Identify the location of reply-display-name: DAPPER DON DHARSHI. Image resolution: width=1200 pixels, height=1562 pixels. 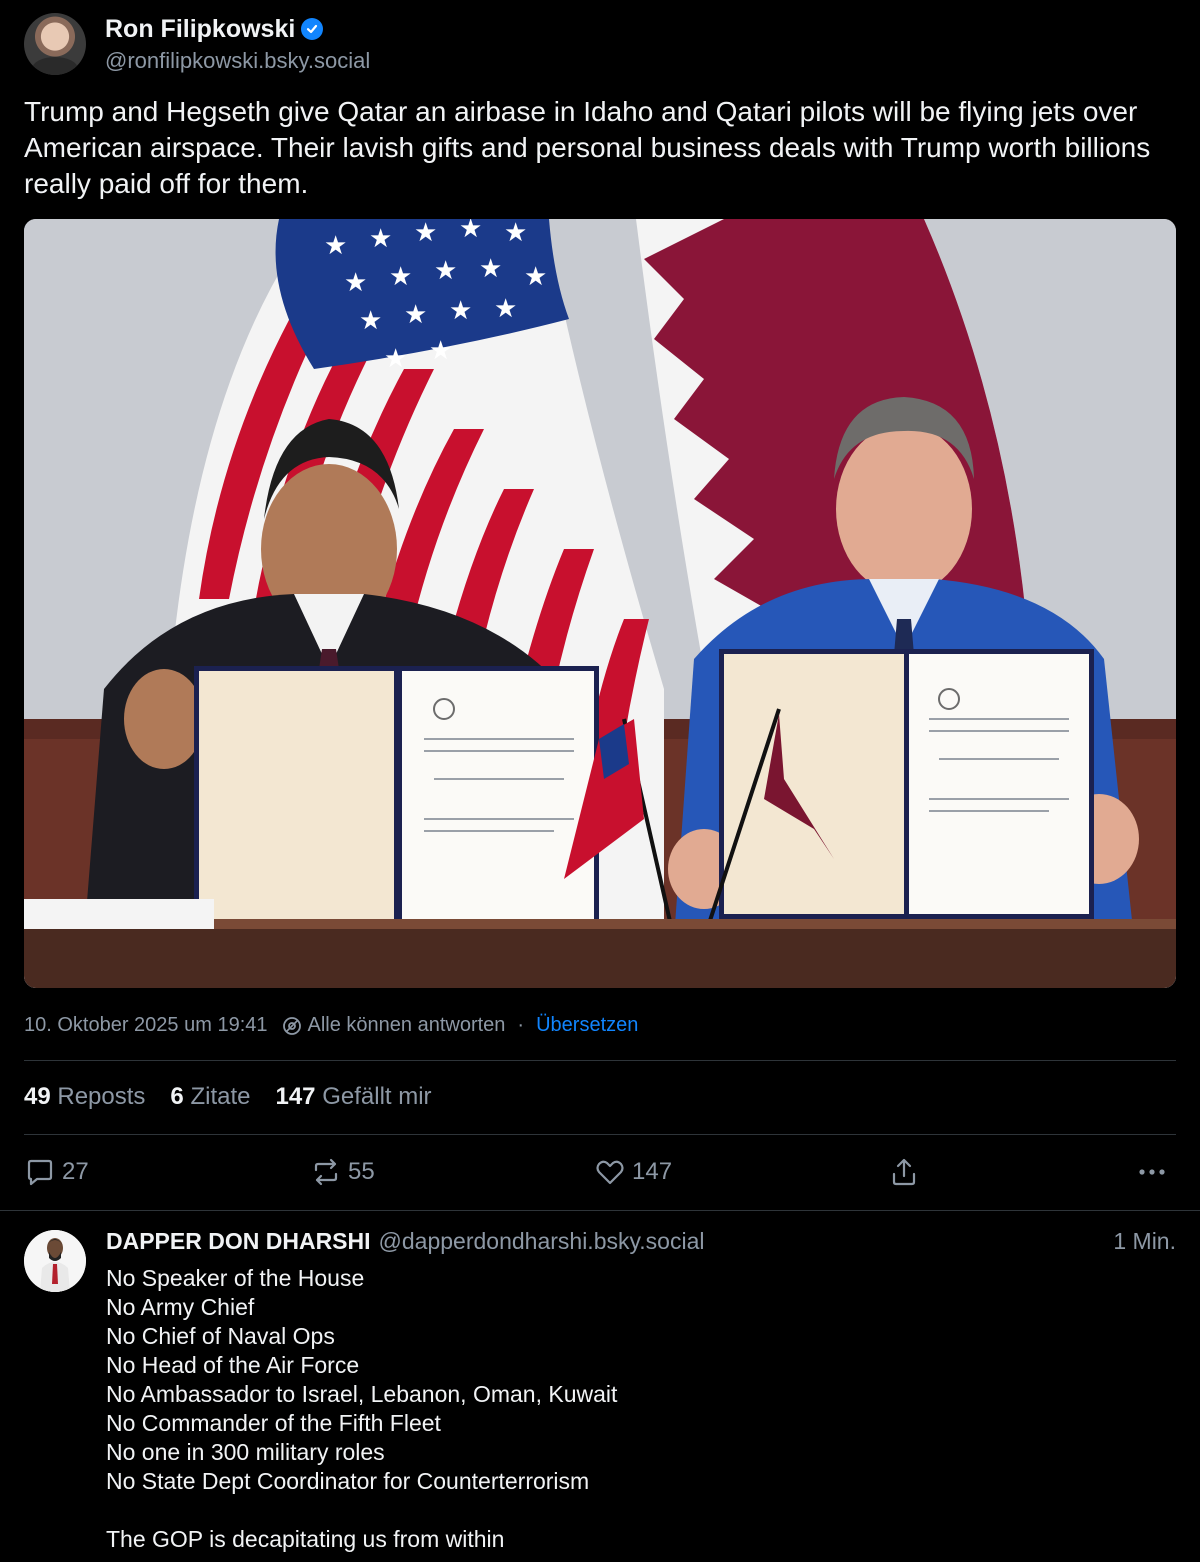
(238, 1241).